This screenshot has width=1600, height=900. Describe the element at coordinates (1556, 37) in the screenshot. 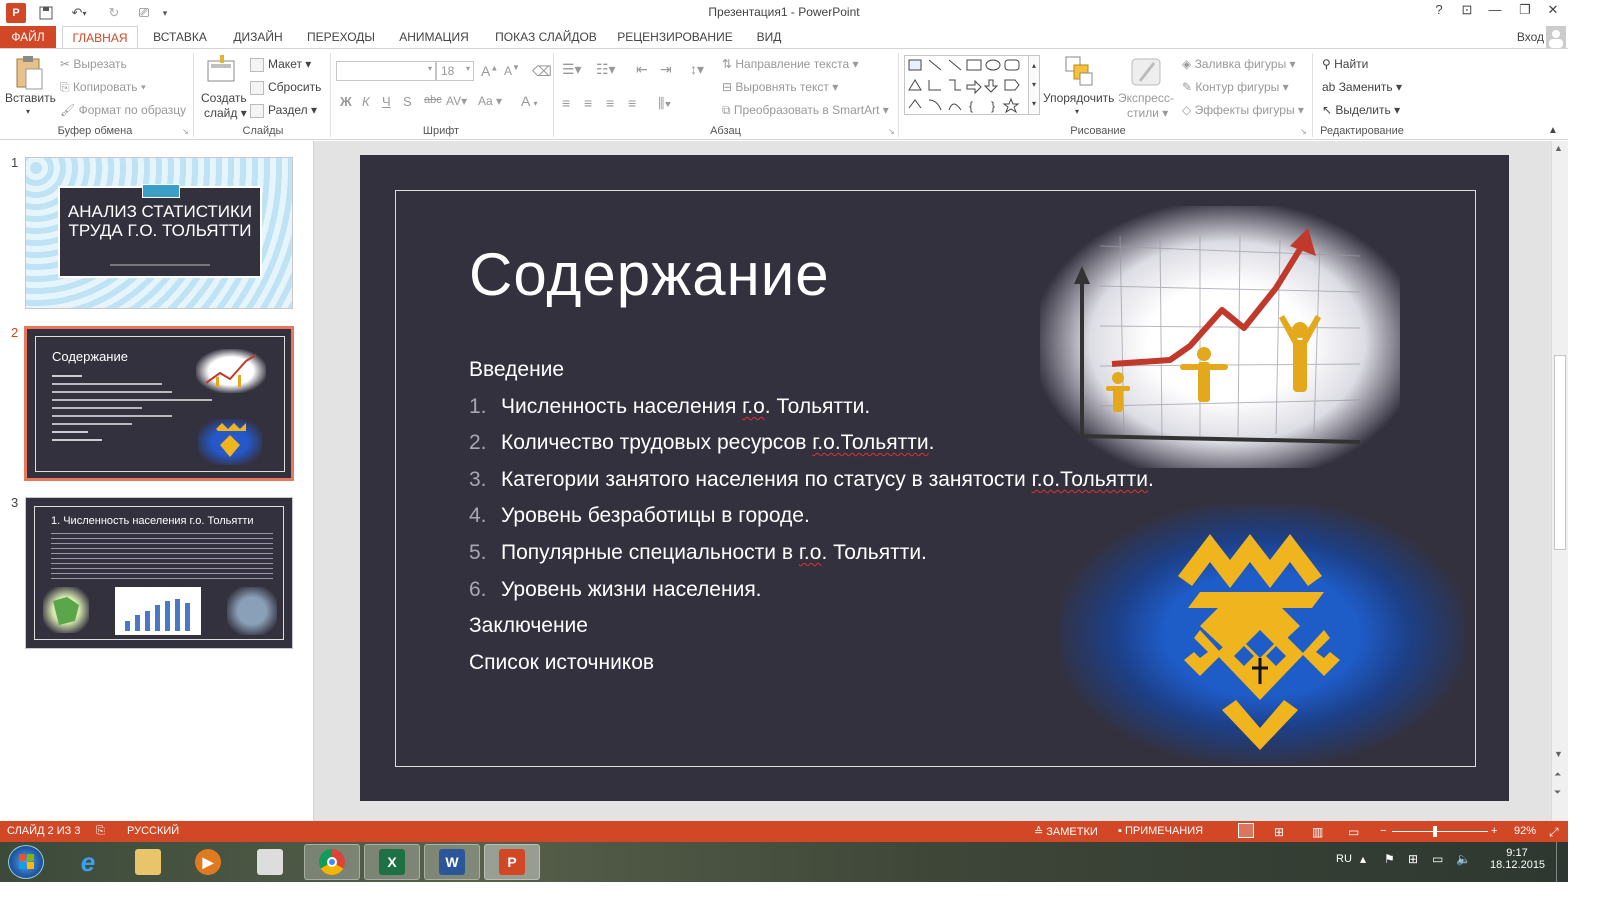

I see `user-avatar` at that location.